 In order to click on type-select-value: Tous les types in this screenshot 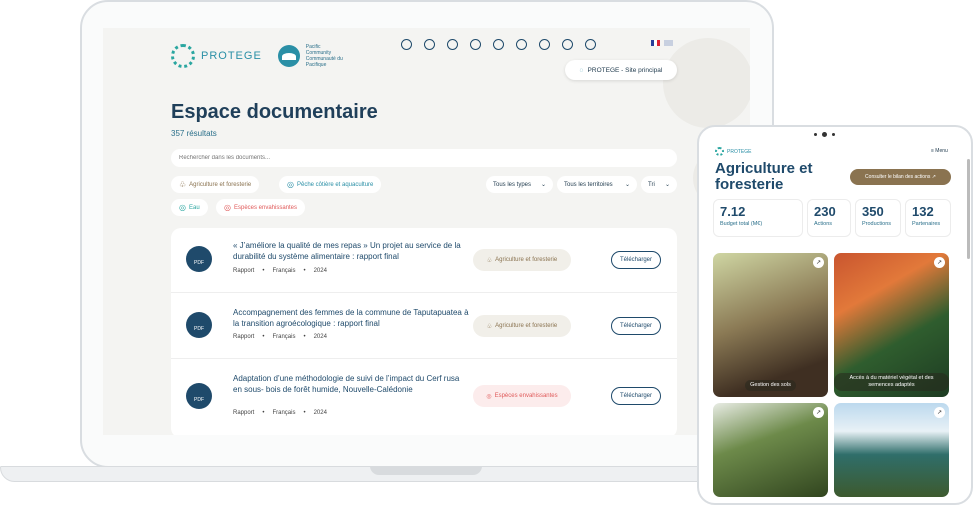, I will do `click(512, 184)`.